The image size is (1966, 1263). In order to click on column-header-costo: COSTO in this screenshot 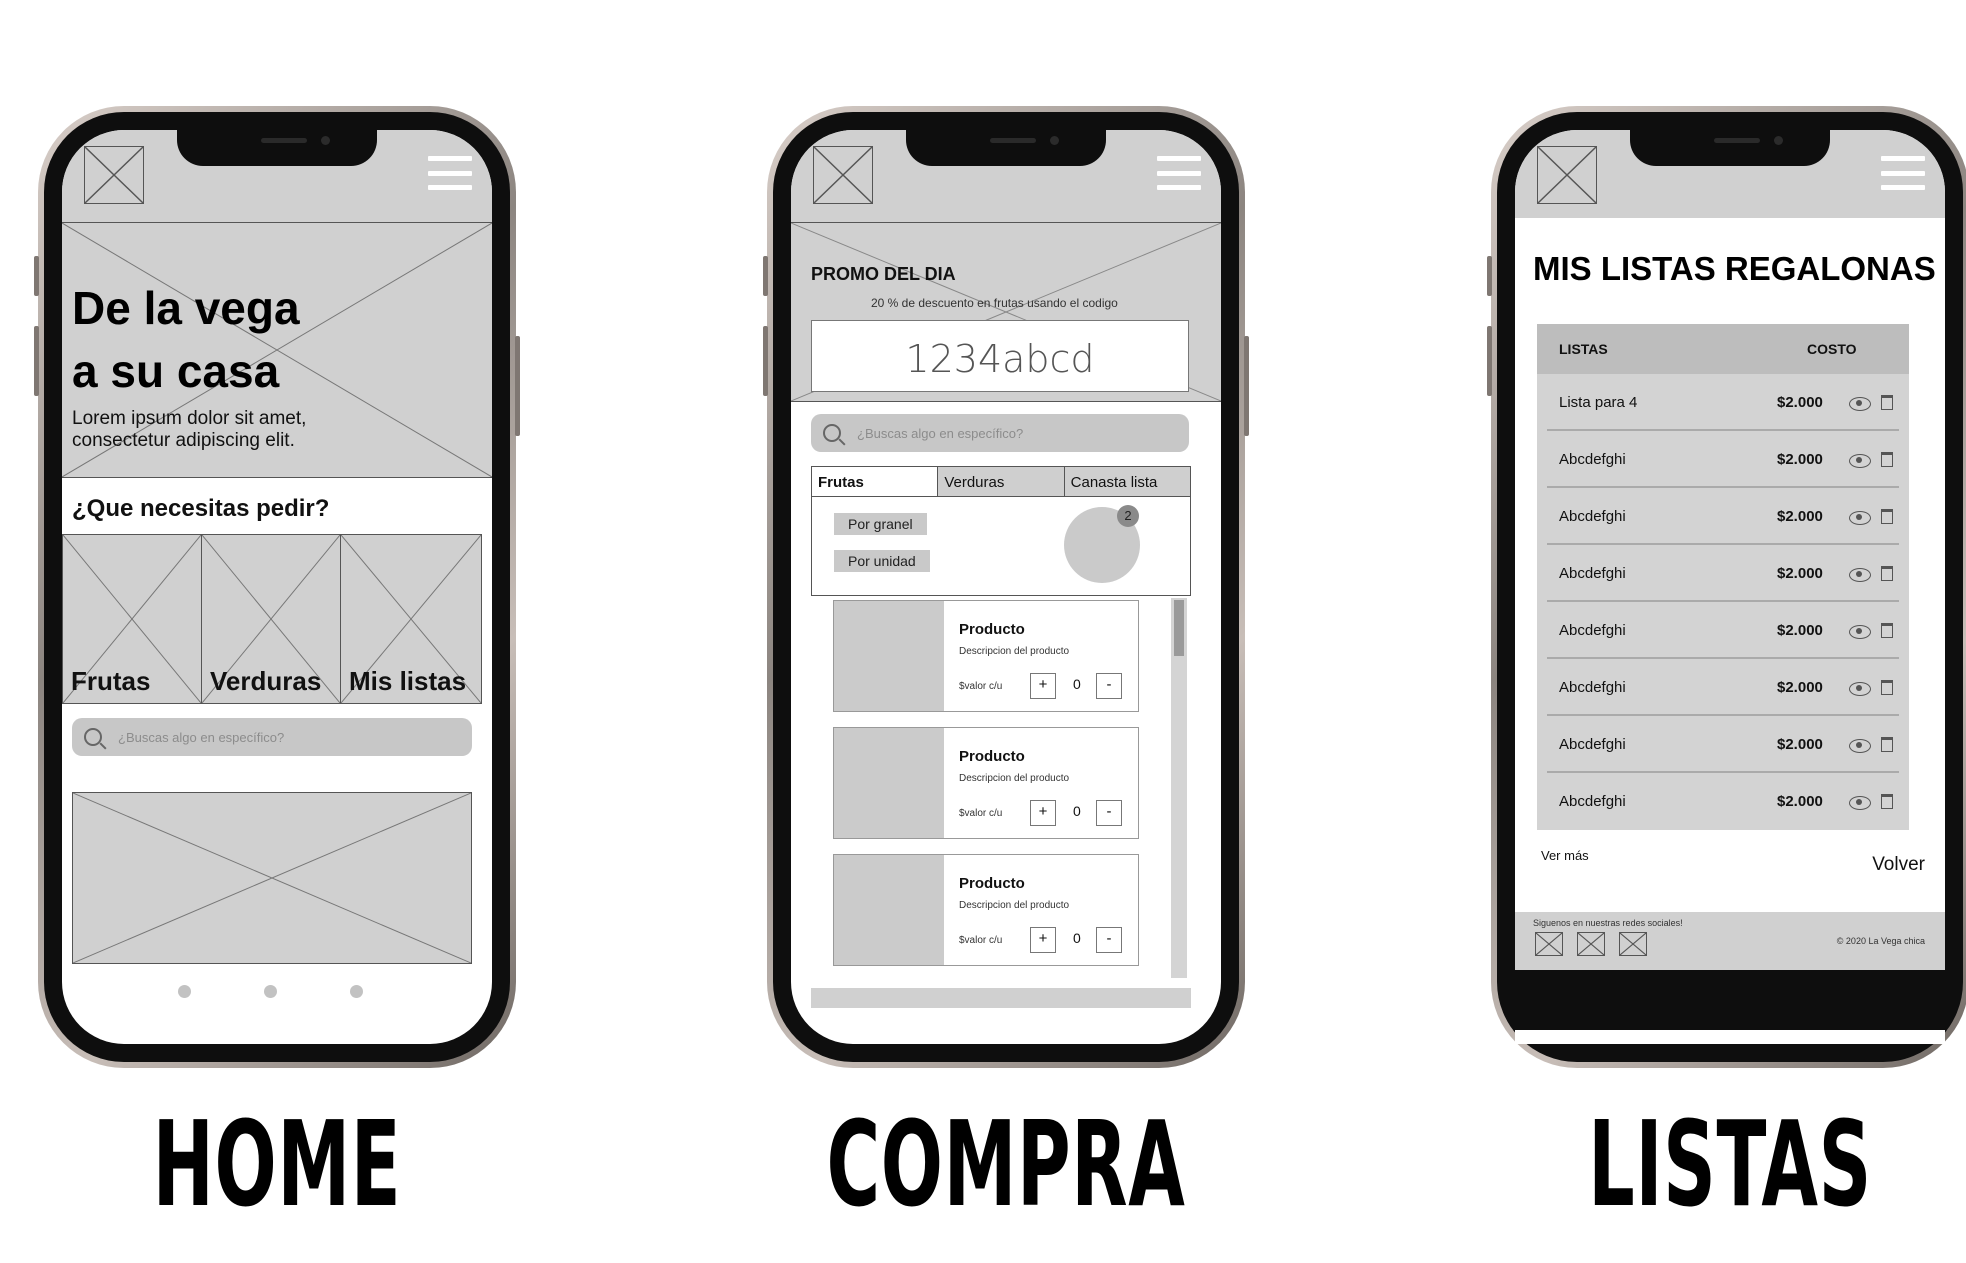, I will do `click(1832, 349)`.